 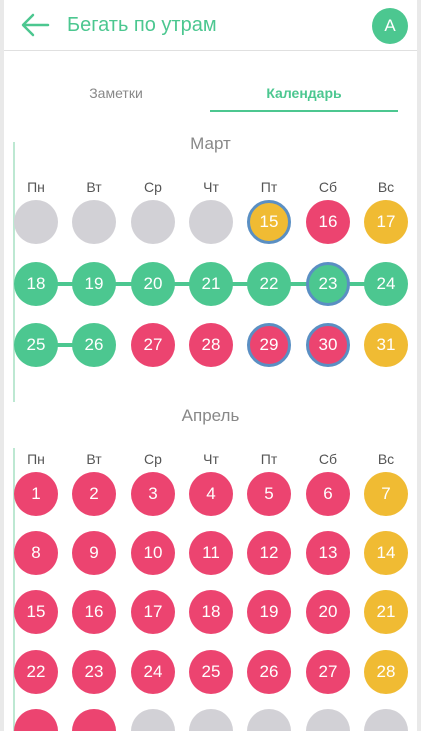 What do you see at coordinates (210, 143) in the screenshot?
I see `month-title: Март` at bounding box center [210, 143].